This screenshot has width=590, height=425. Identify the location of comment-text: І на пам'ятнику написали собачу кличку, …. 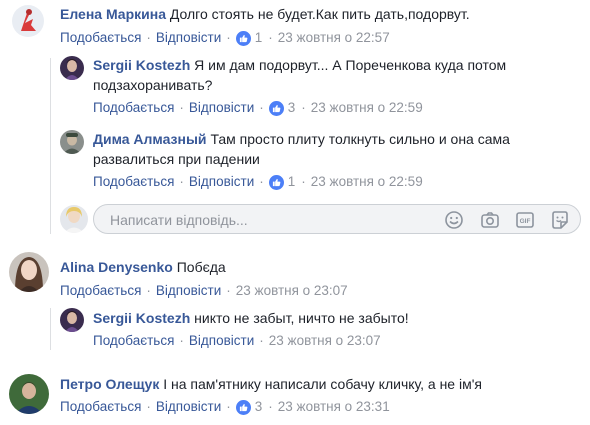
(322, 384).